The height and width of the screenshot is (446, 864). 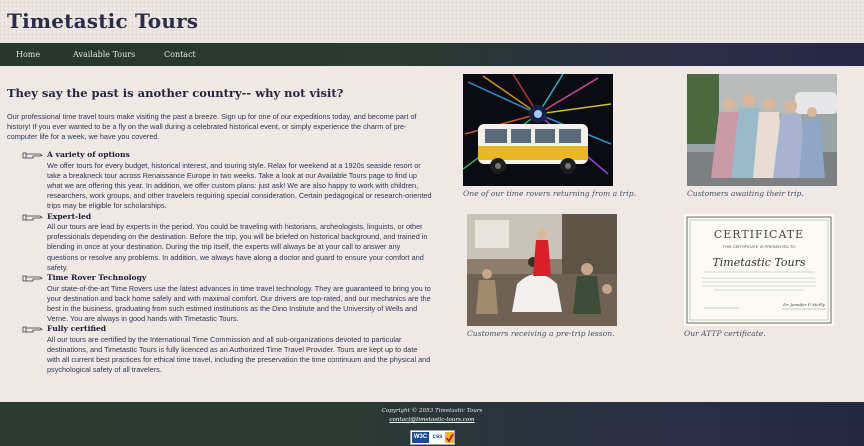 I want to click on main-nav: Home Available Tours Contact, so click(x=432, y=54).